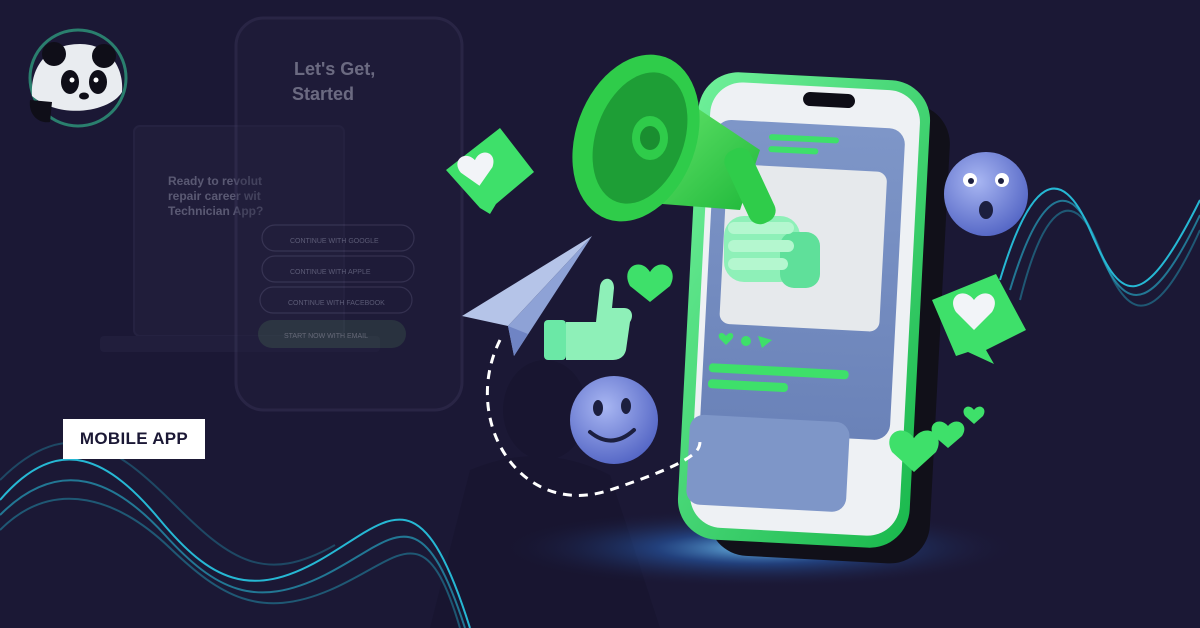 This screenshot has height=628, width=1200. Describe the element at coordinates (134, 439) in the screenshot. I see `category-badge: MOBILE APP` at that location.